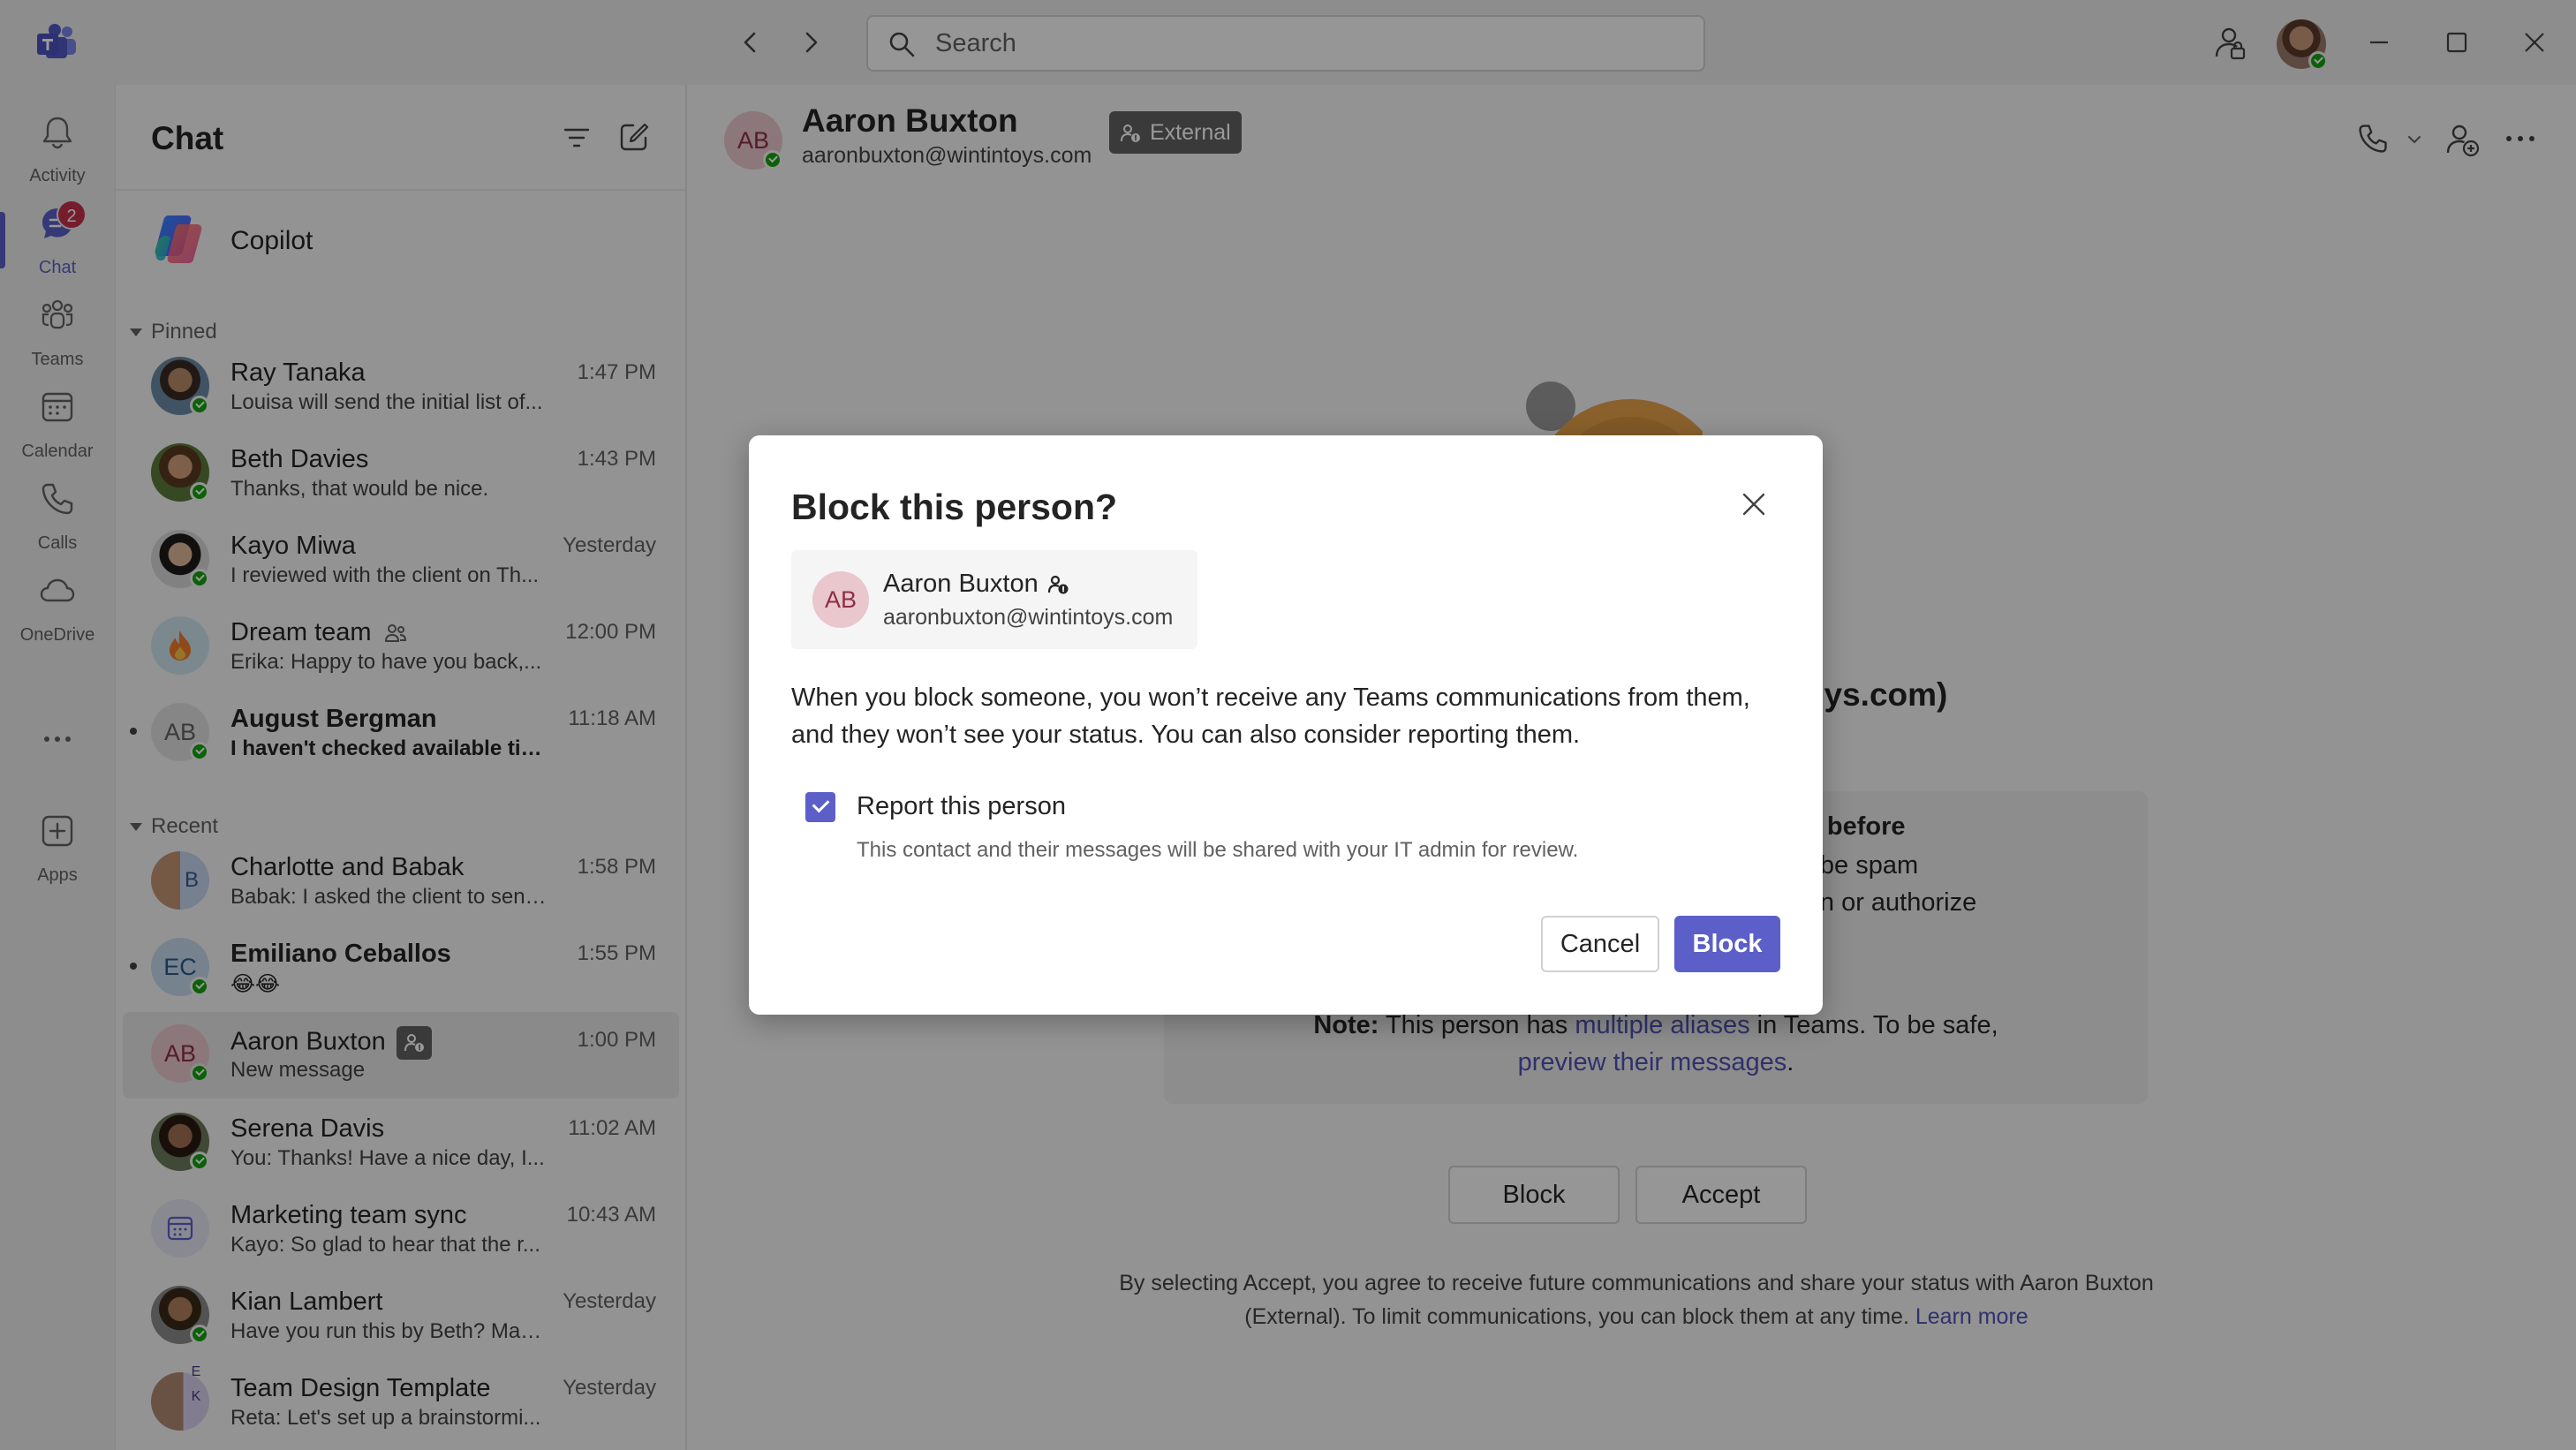 The image size is (2576, 1450). What do you see at coordinates (961, 806) in the screenshot?
I see `report-person-label: Report this person` at bounding box center [961, 806].